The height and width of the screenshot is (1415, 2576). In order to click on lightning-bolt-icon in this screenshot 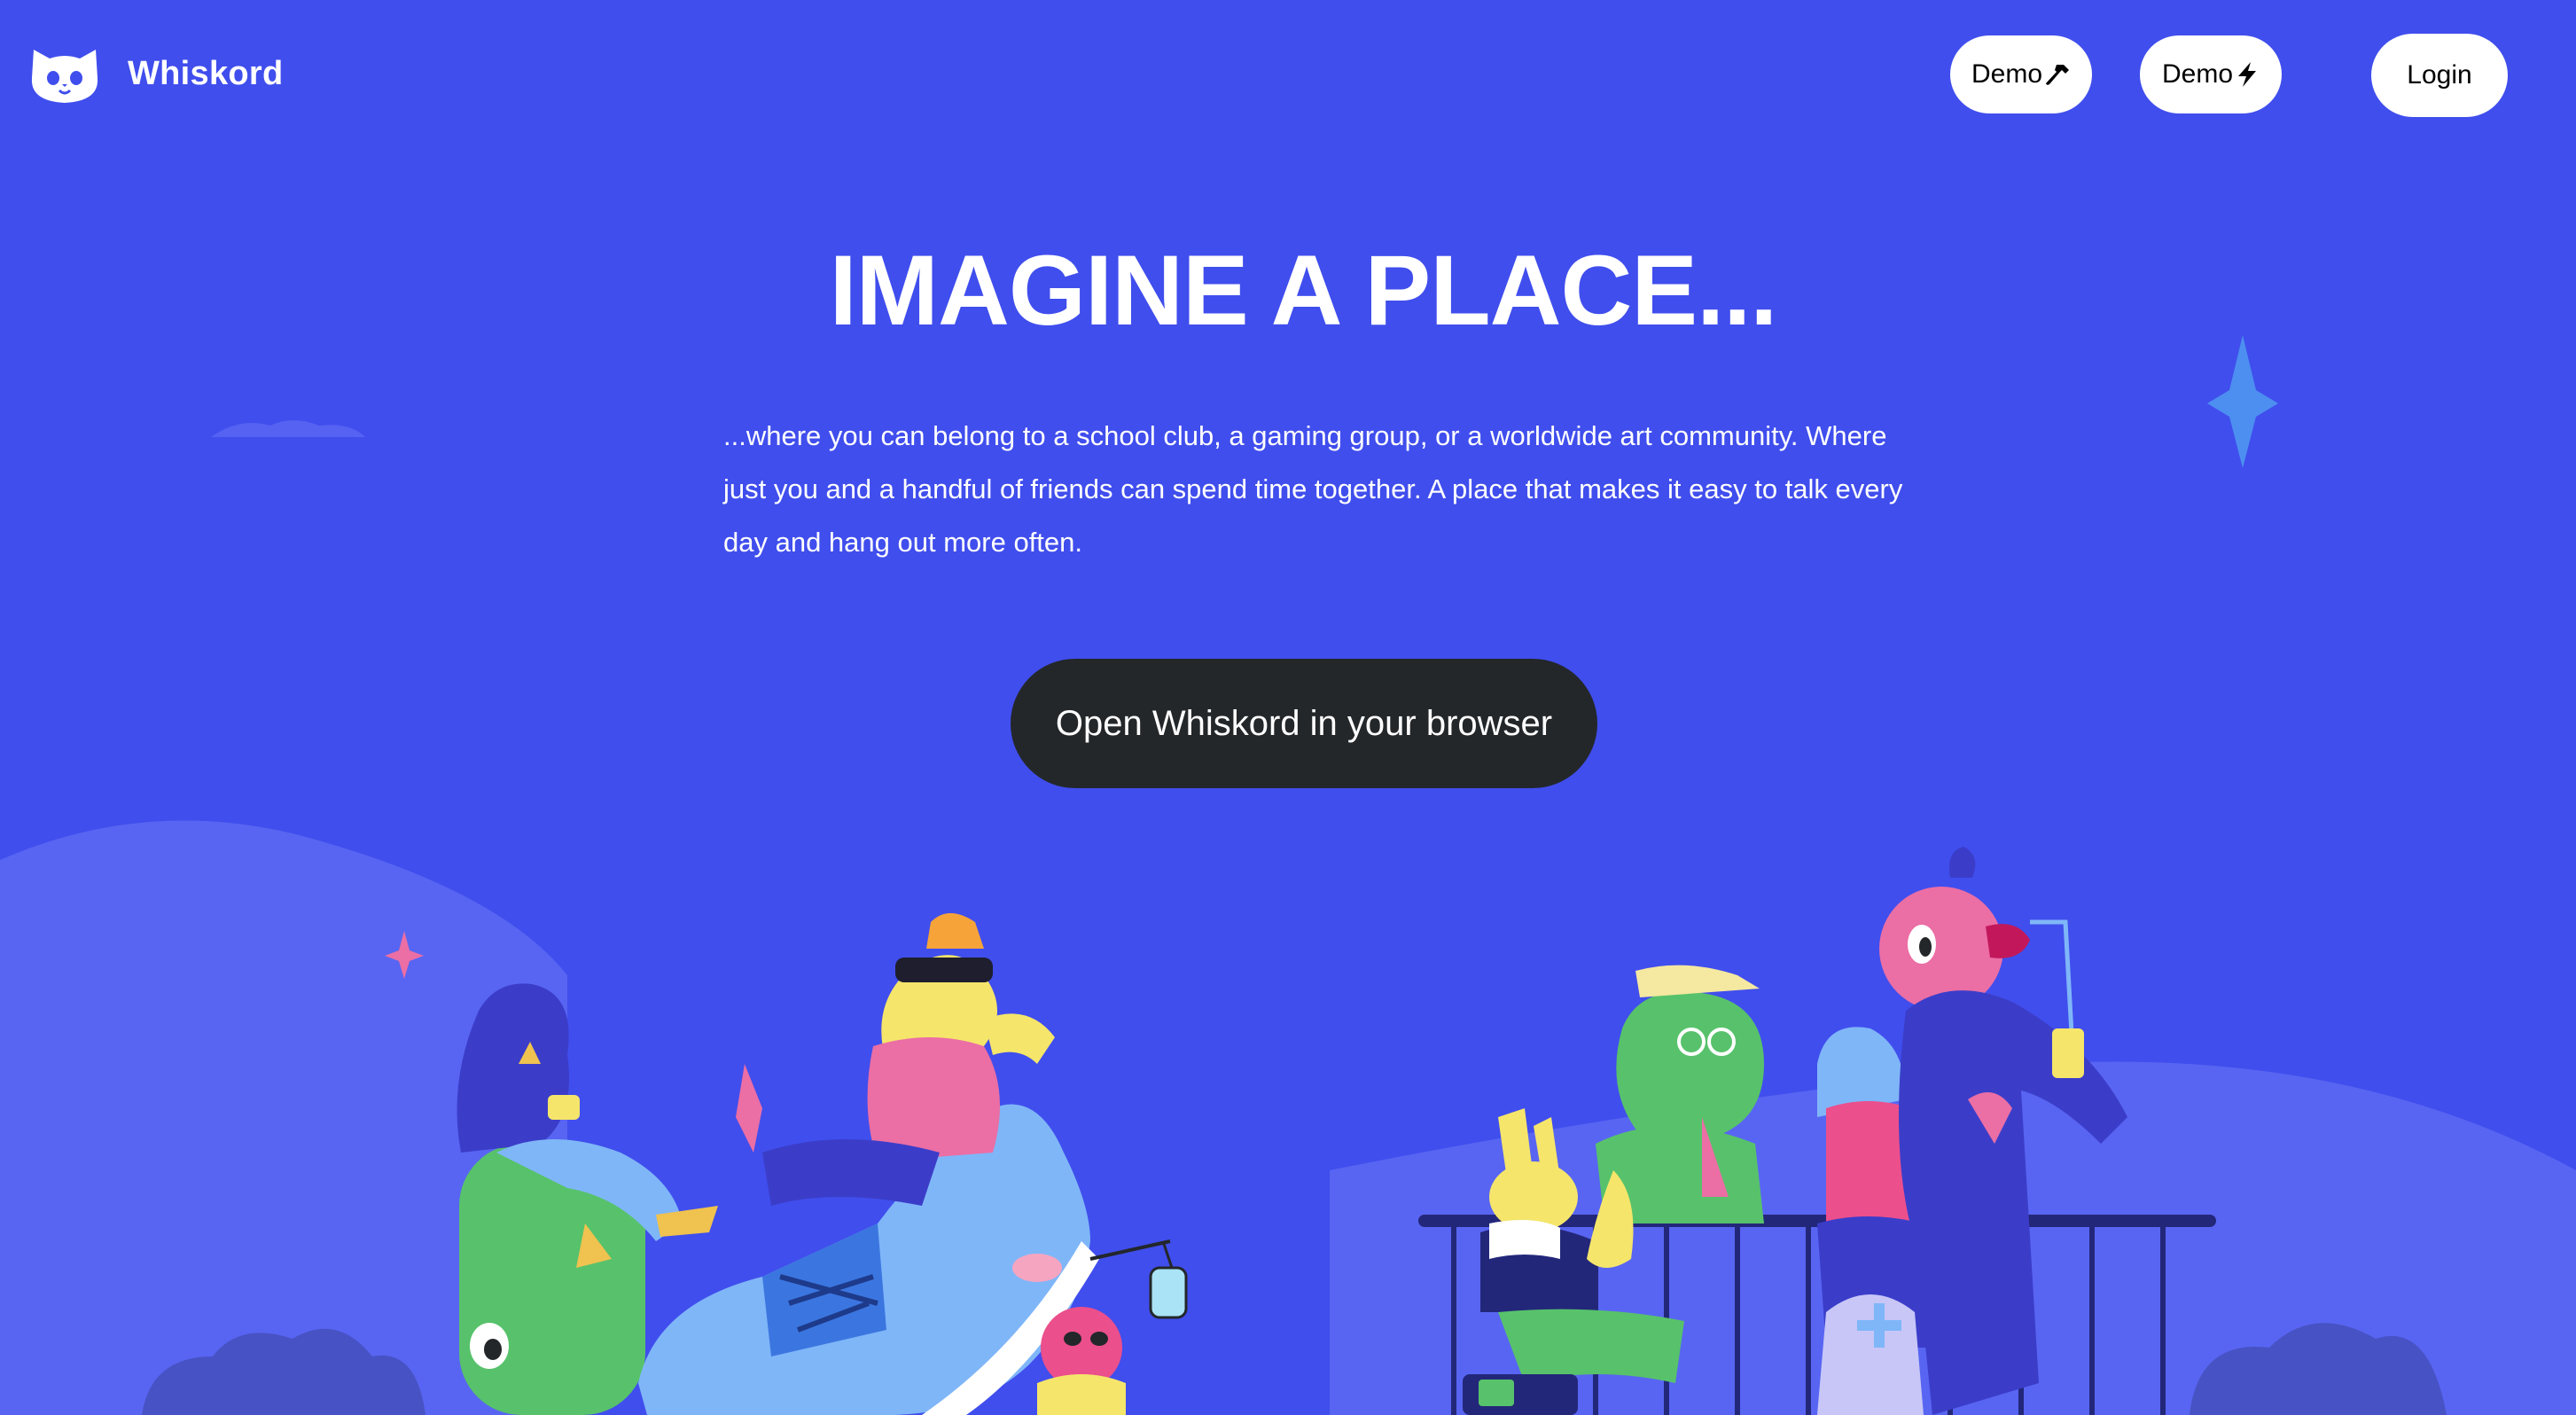, I will do `click(2247, 74)`.